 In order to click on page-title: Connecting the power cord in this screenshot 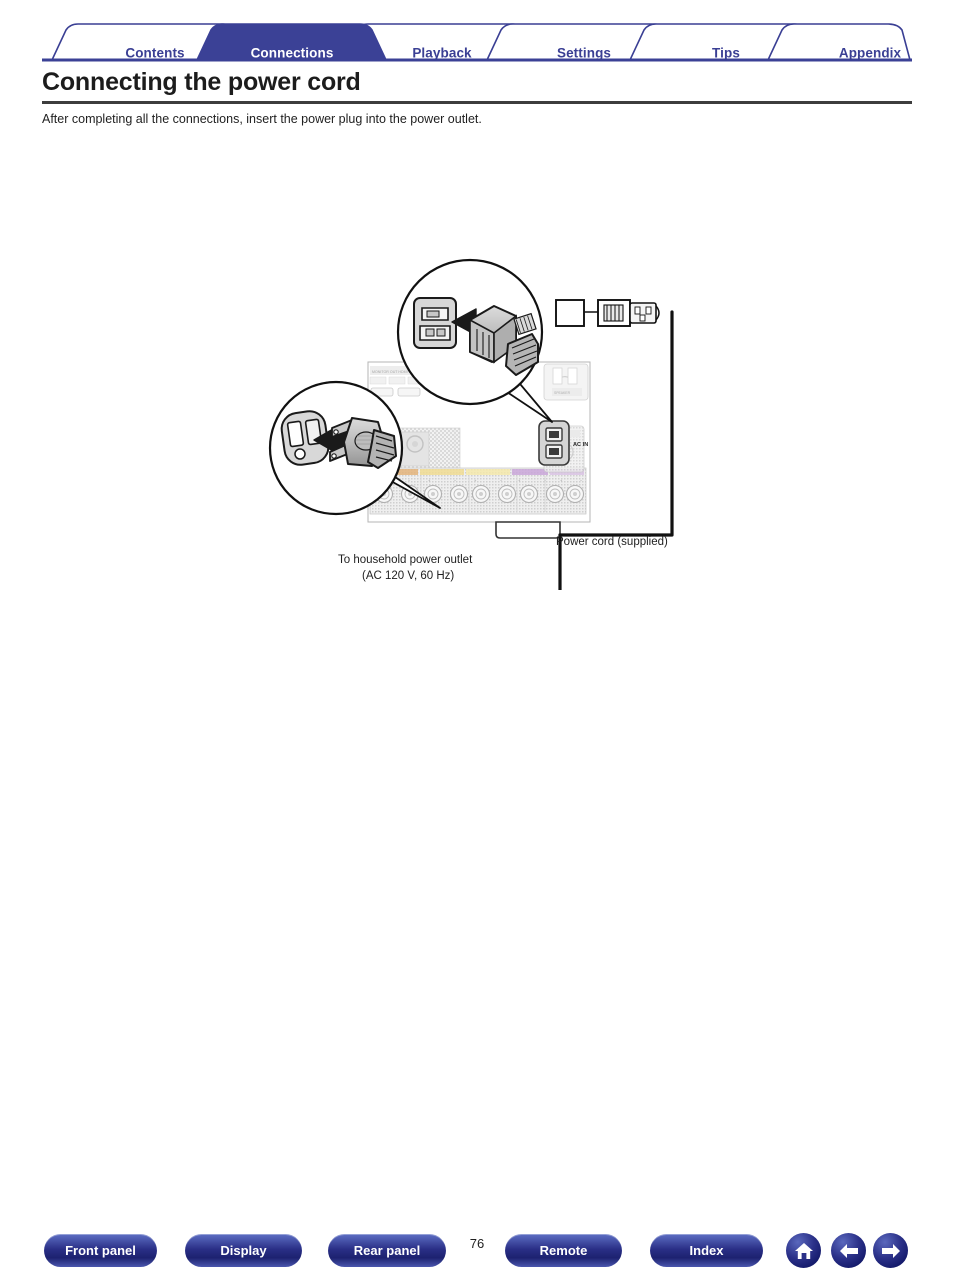, I will do `click(201, 82)`.